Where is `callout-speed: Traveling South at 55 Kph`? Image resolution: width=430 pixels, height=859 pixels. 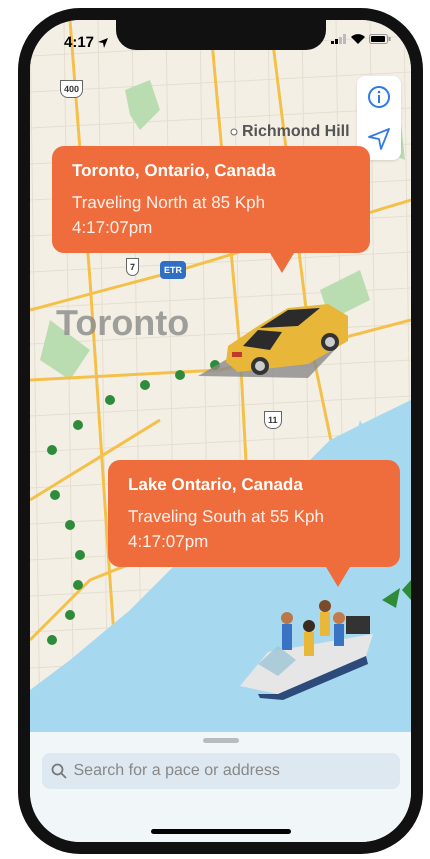 callout-speed: Traveling South at 55 Kph is located at coordinates (226, 517).